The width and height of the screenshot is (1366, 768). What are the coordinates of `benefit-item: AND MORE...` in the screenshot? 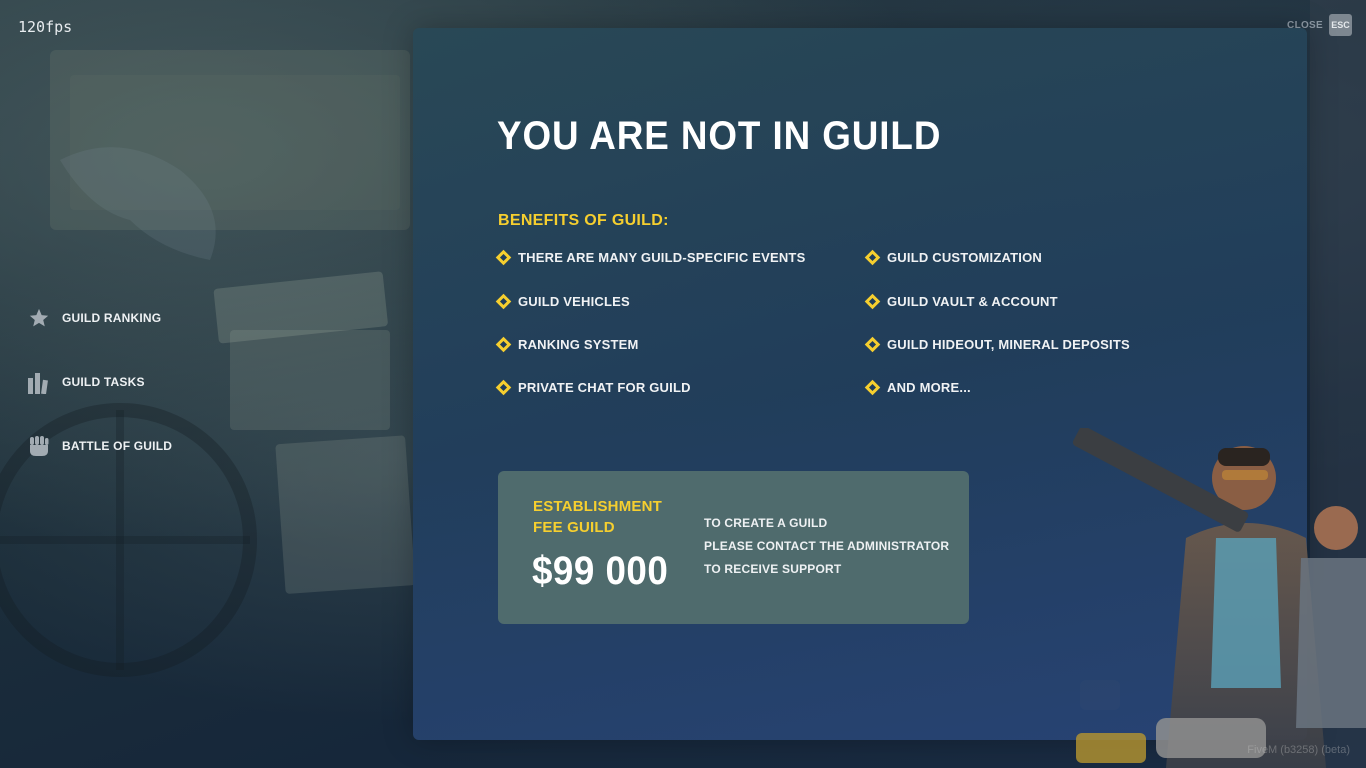 It's located at (918, 387).